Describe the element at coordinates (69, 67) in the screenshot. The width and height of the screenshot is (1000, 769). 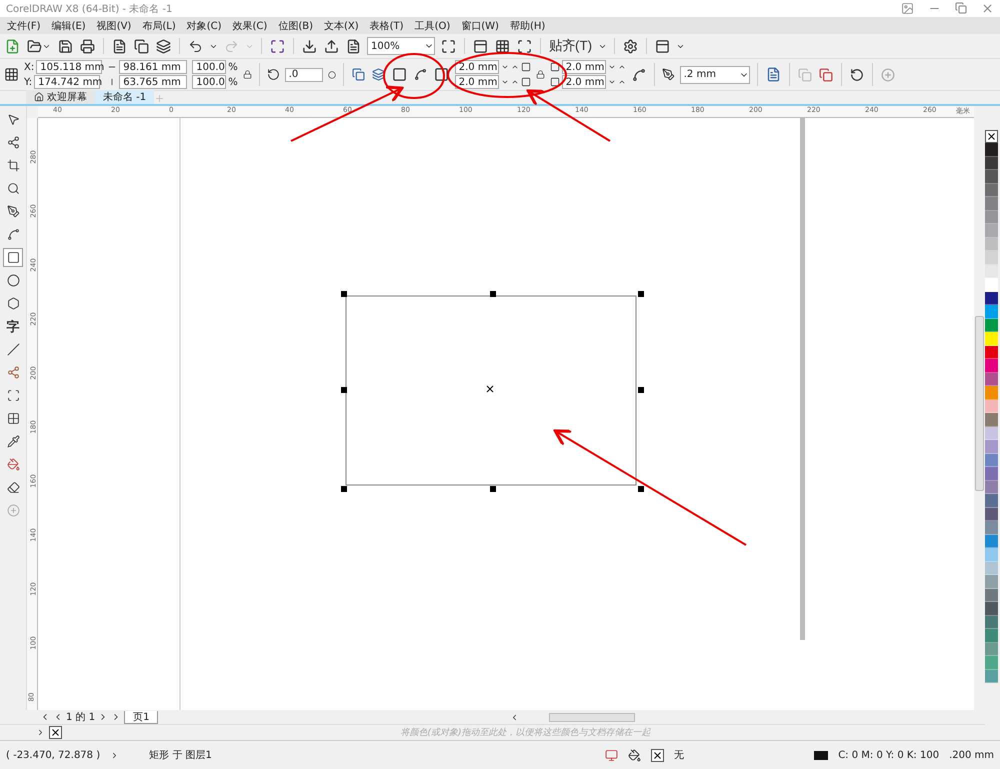
I see `x-field: 105.118 mm` at that location.